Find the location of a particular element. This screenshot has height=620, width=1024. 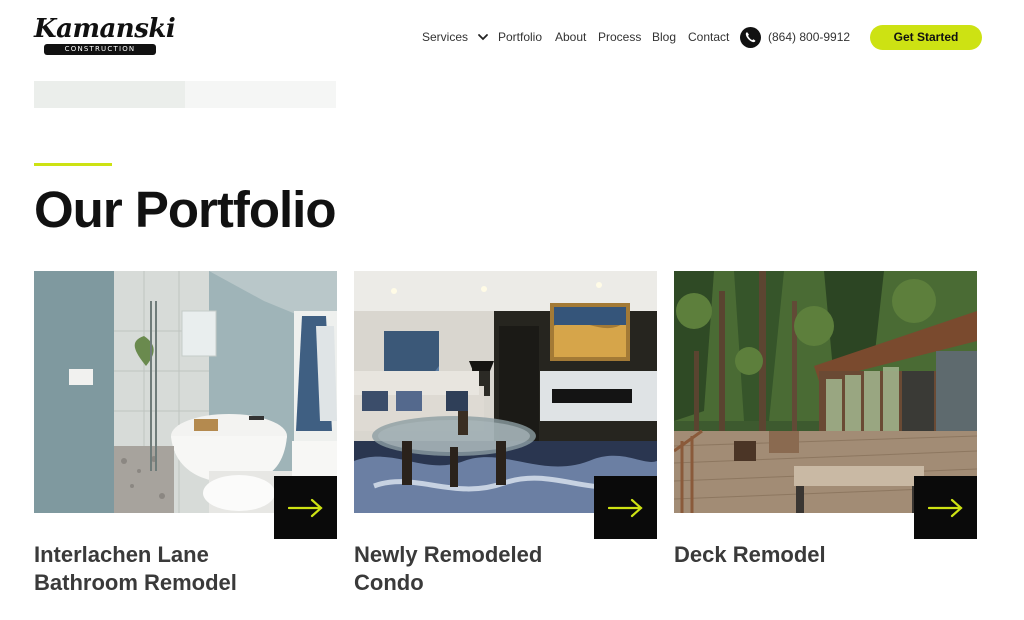

nav-about: About is located at coordinates (570, 37).